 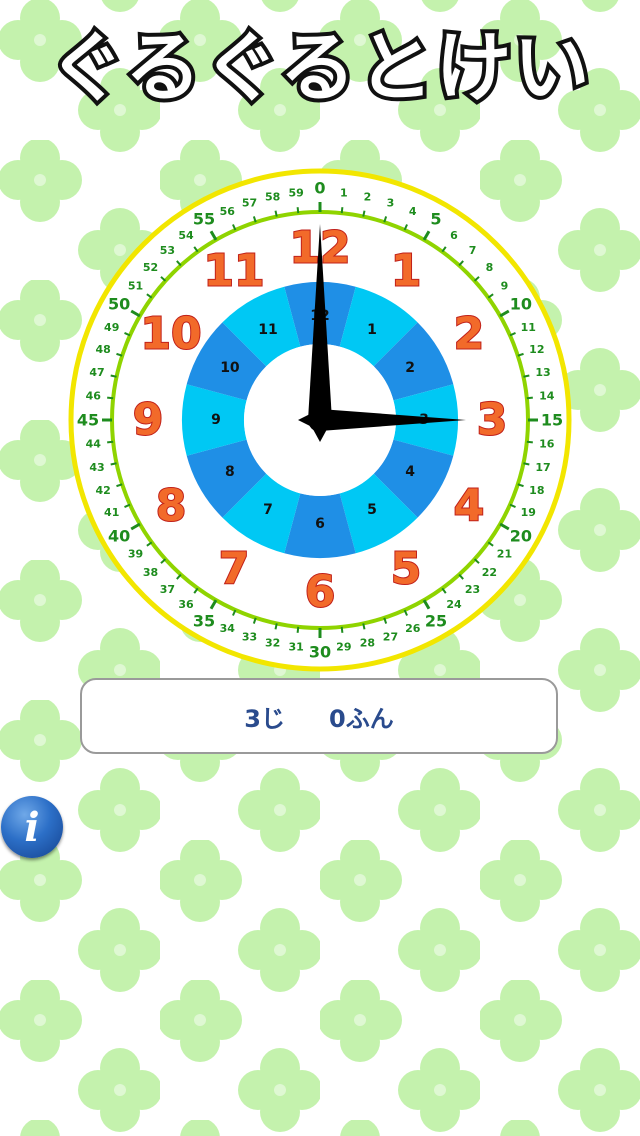 I want to click on minute-label: 12, so click(x=536, y=349).